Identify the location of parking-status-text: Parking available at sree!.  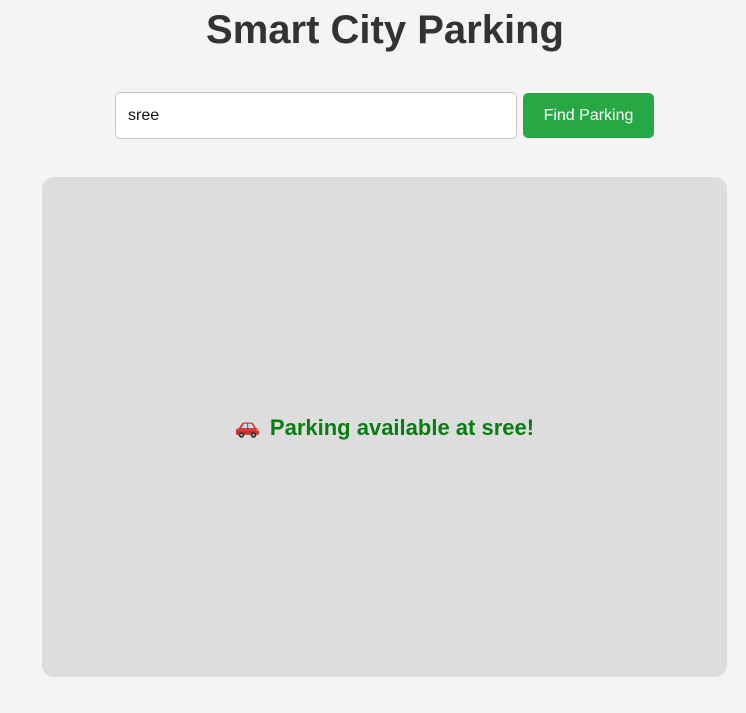
(402, 427).